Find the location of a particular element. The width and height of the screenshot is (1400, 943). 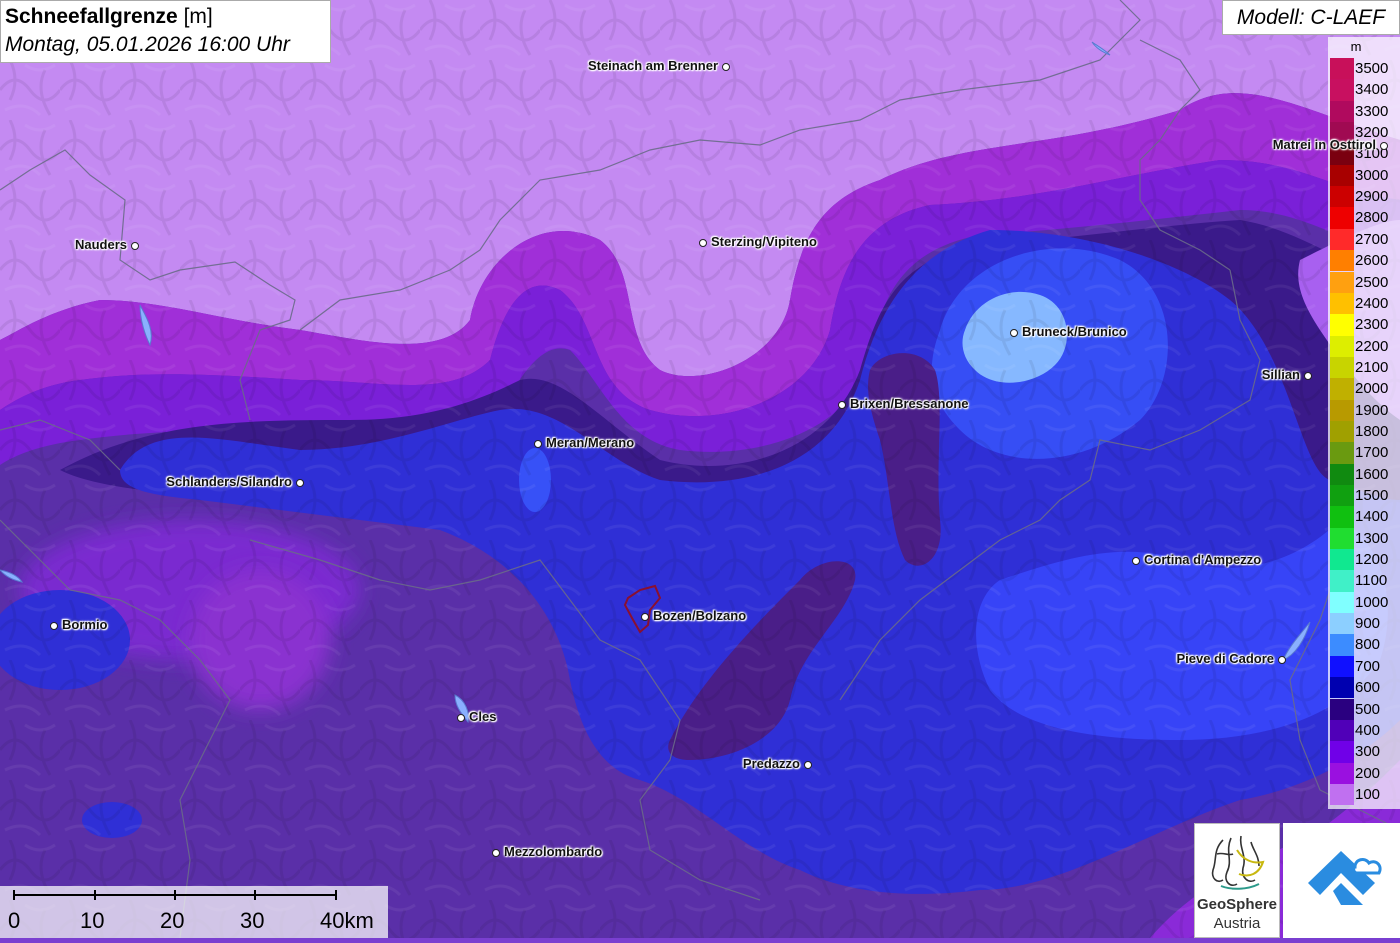

legend-row: 2000 is located at coordinates (1364, 389).